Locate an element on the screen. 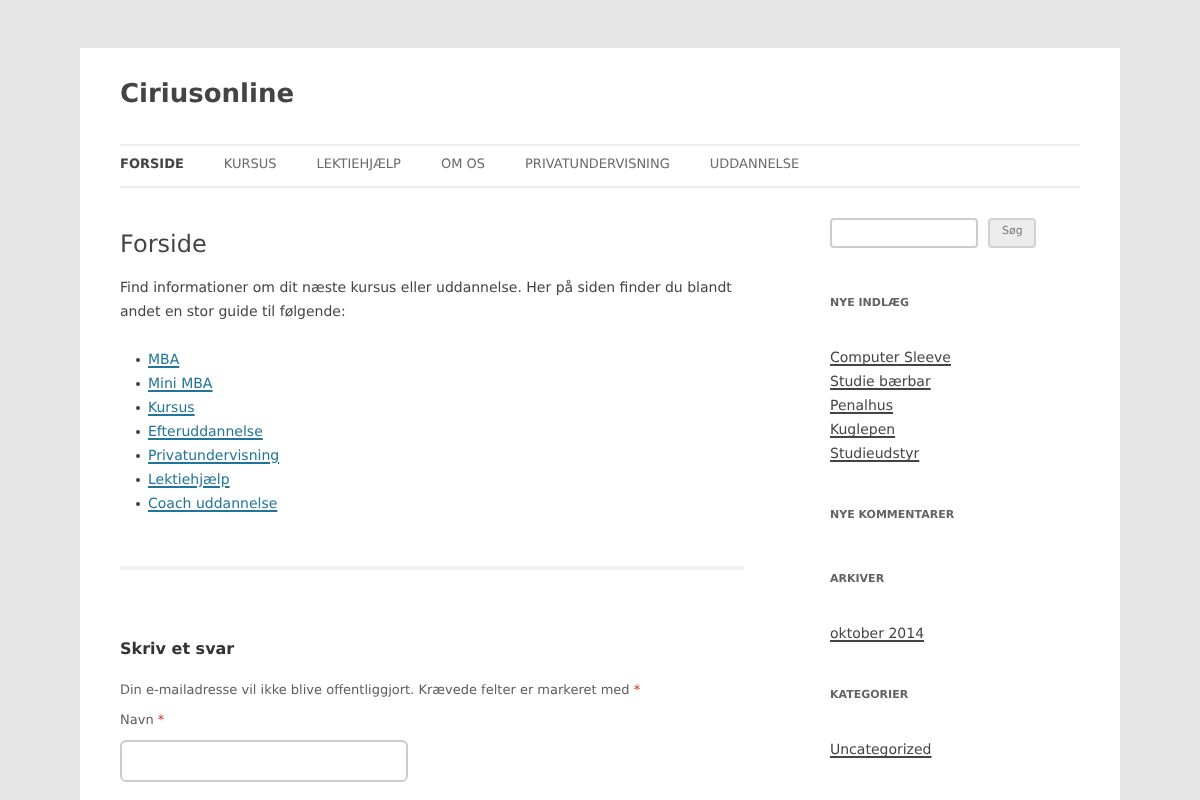  search-field is located at coordinates (904, 233).